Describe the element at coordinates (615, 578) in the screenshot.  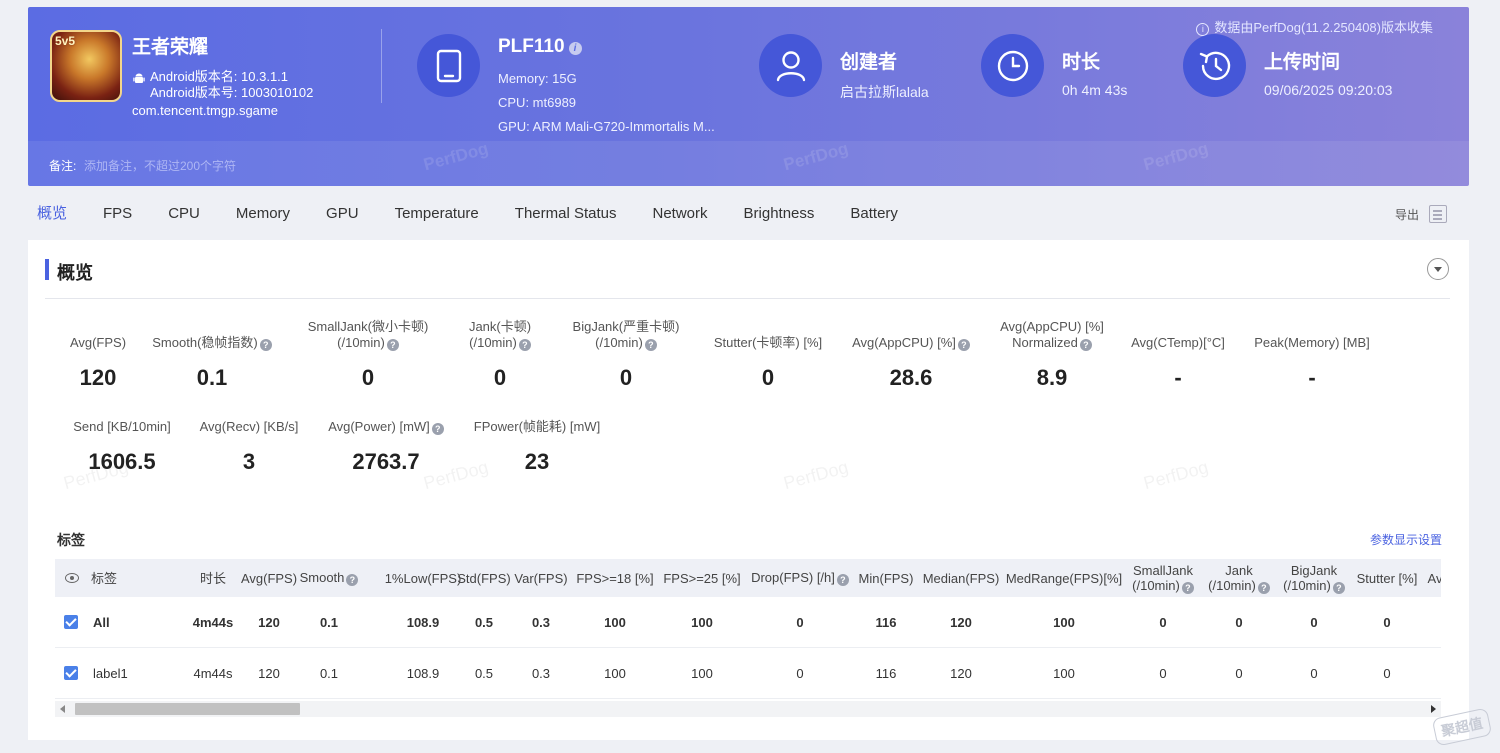
I see `header-cell: FPS>=18 [%]` at that location.